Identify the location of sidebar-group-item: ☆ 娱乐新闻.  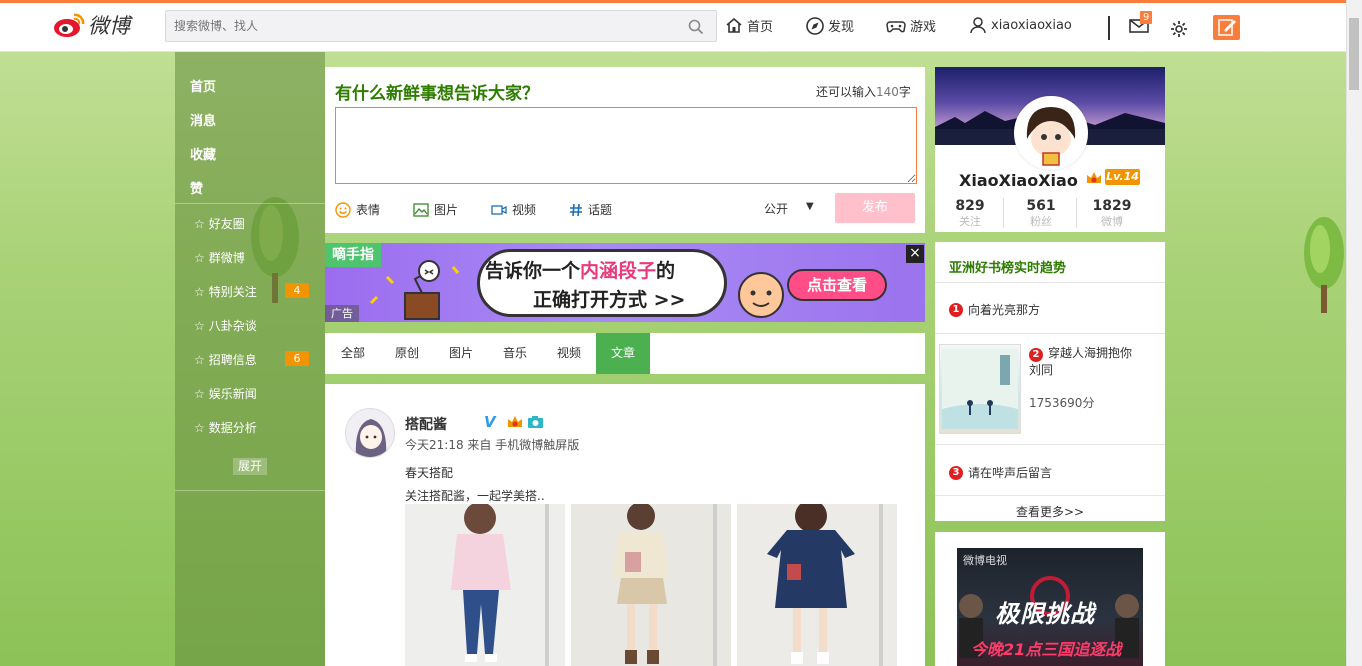
(225, 393).